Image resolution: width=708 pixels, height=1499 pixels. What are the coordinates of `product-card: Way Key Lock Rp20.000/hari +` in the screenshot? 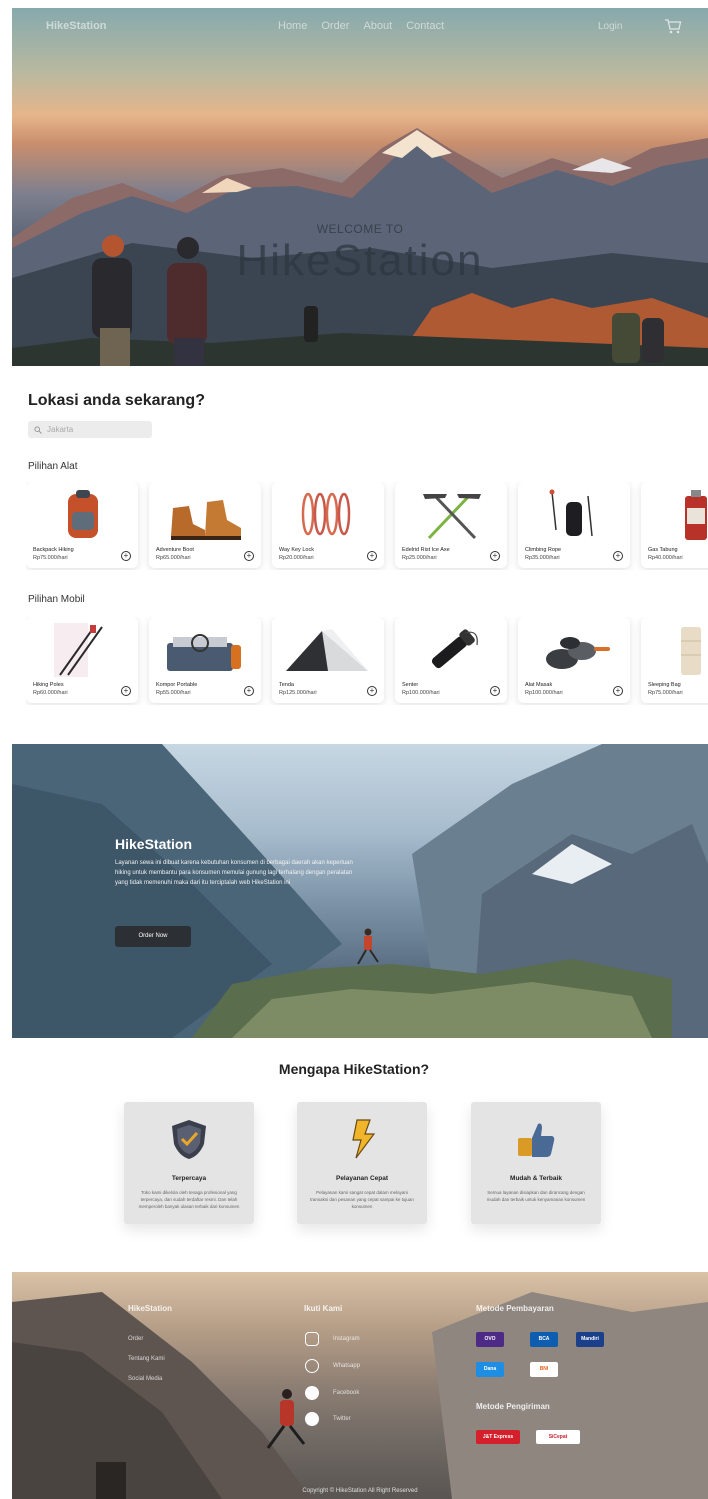 It's located at (328, 525).